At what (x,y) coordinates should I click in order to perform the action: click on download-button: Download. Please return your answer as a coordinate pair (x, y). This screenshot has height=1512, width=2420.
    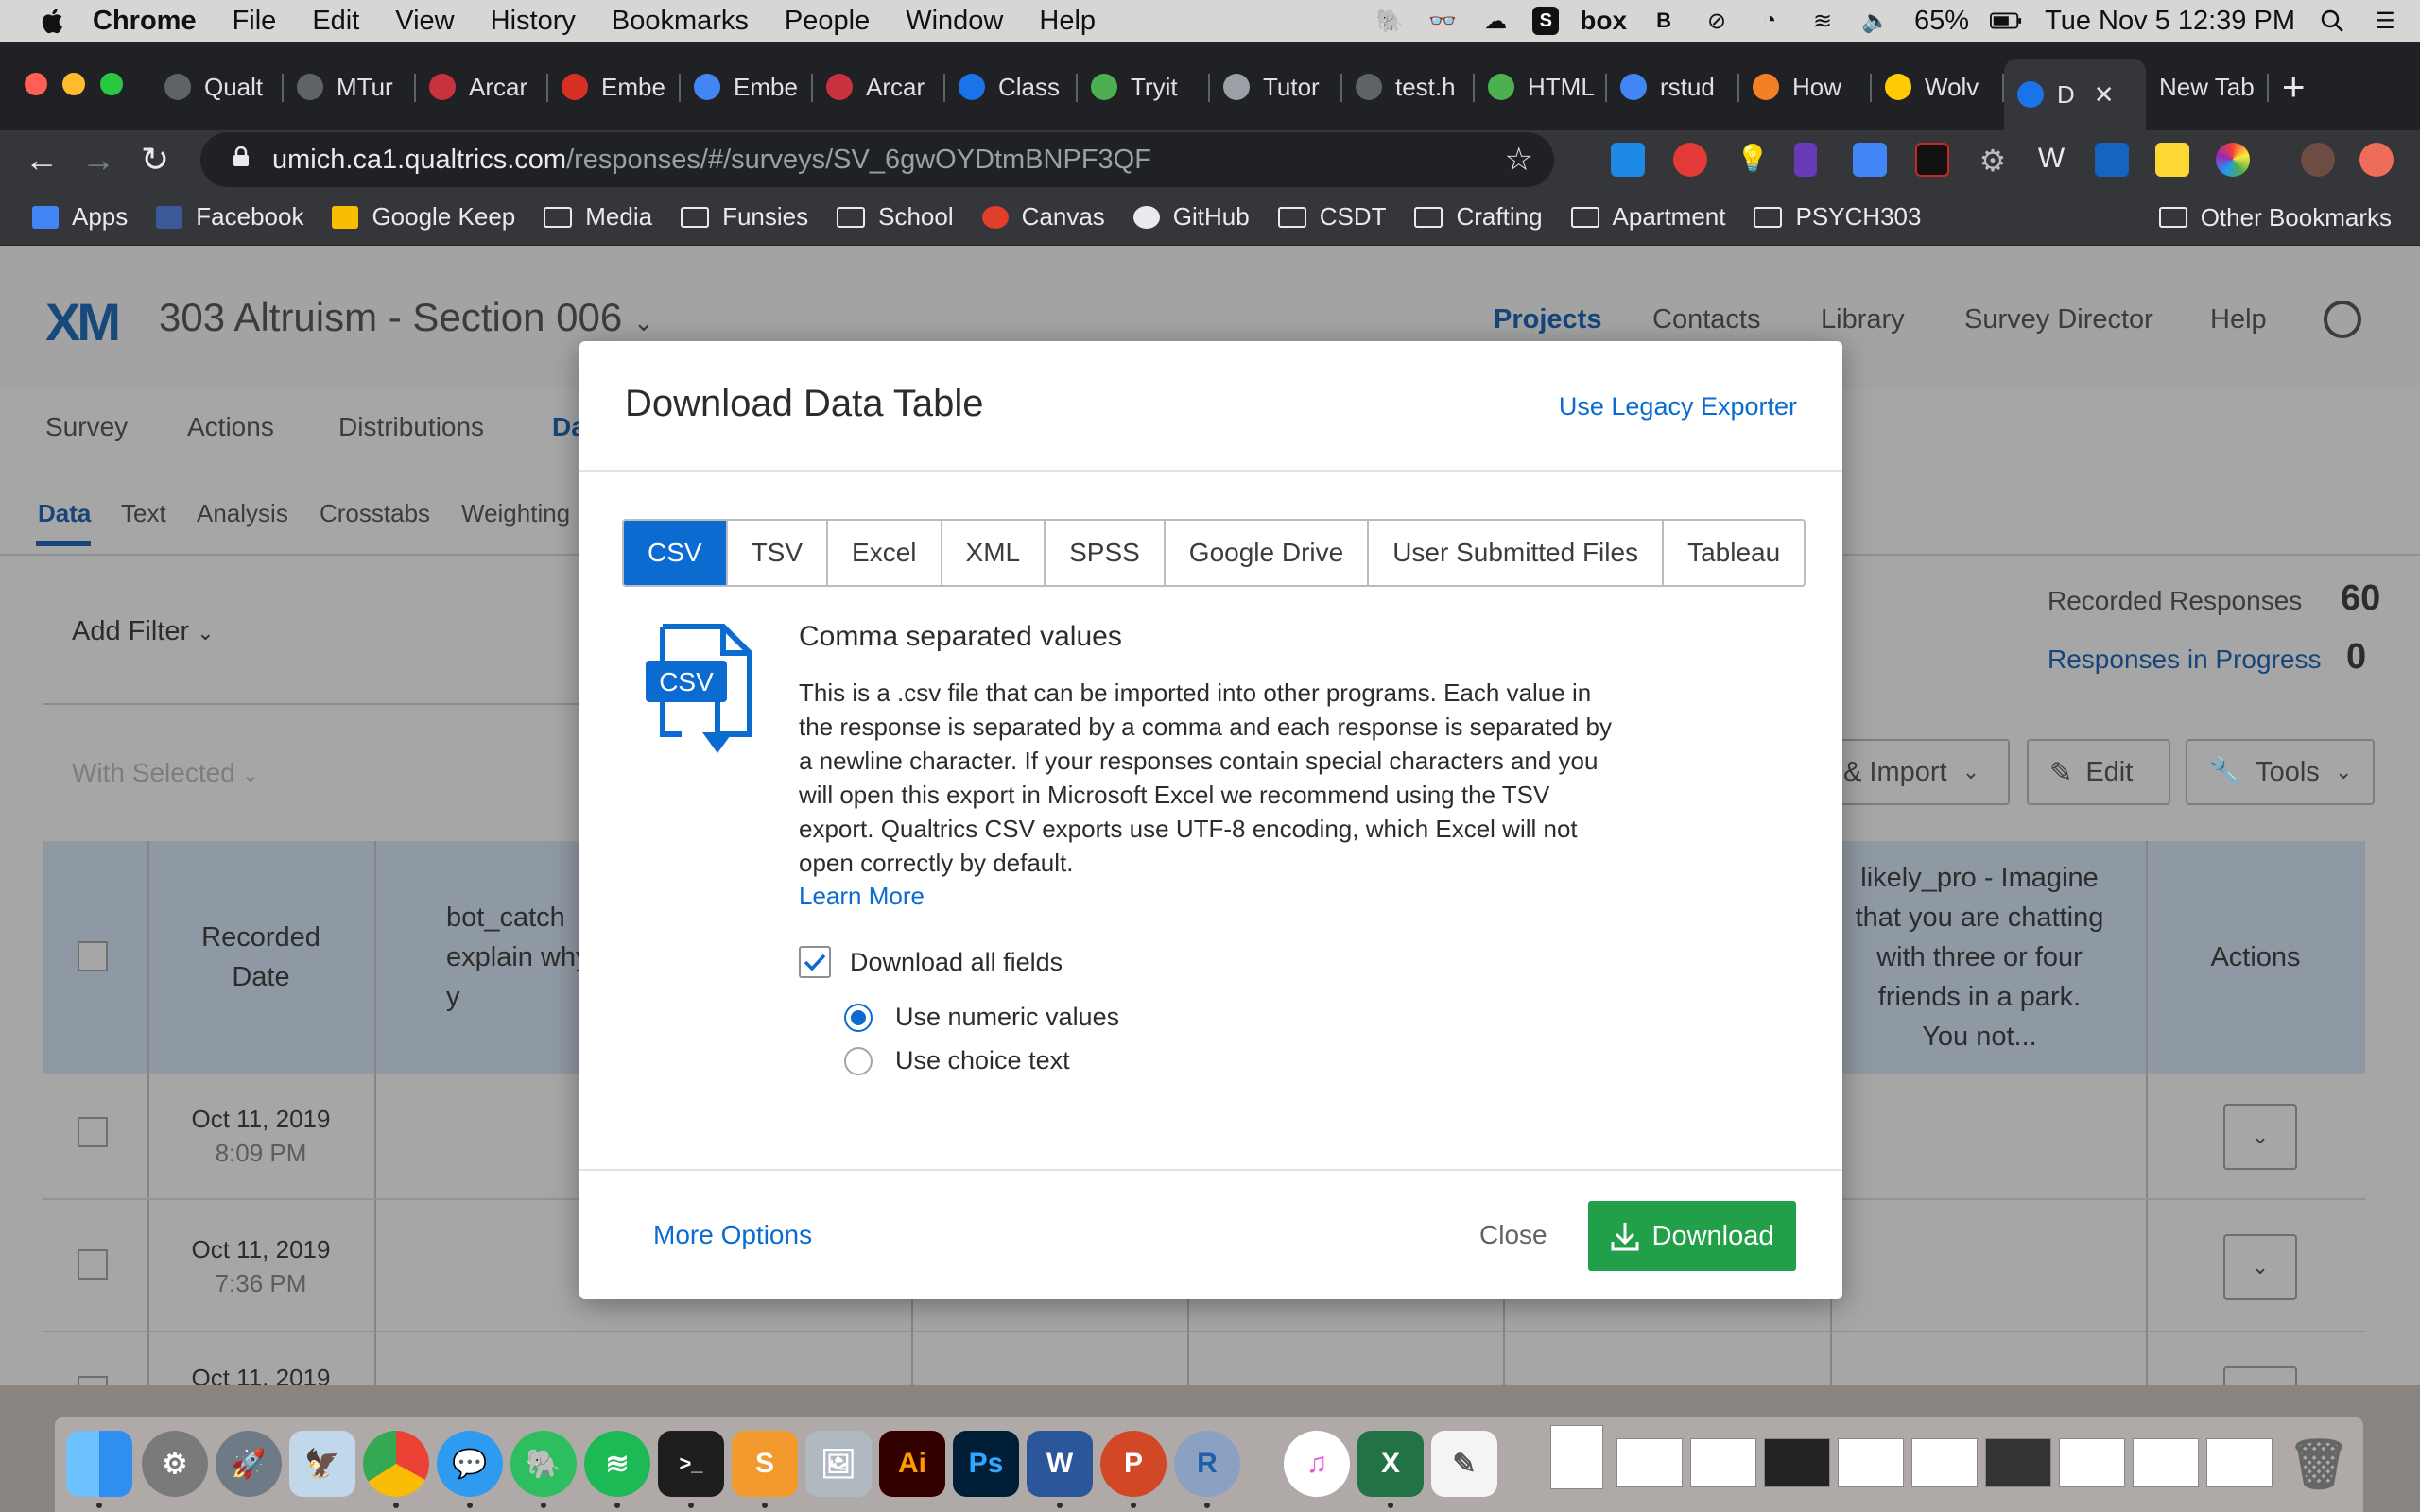
    Looking at the image, I should click on (1692, 1236).